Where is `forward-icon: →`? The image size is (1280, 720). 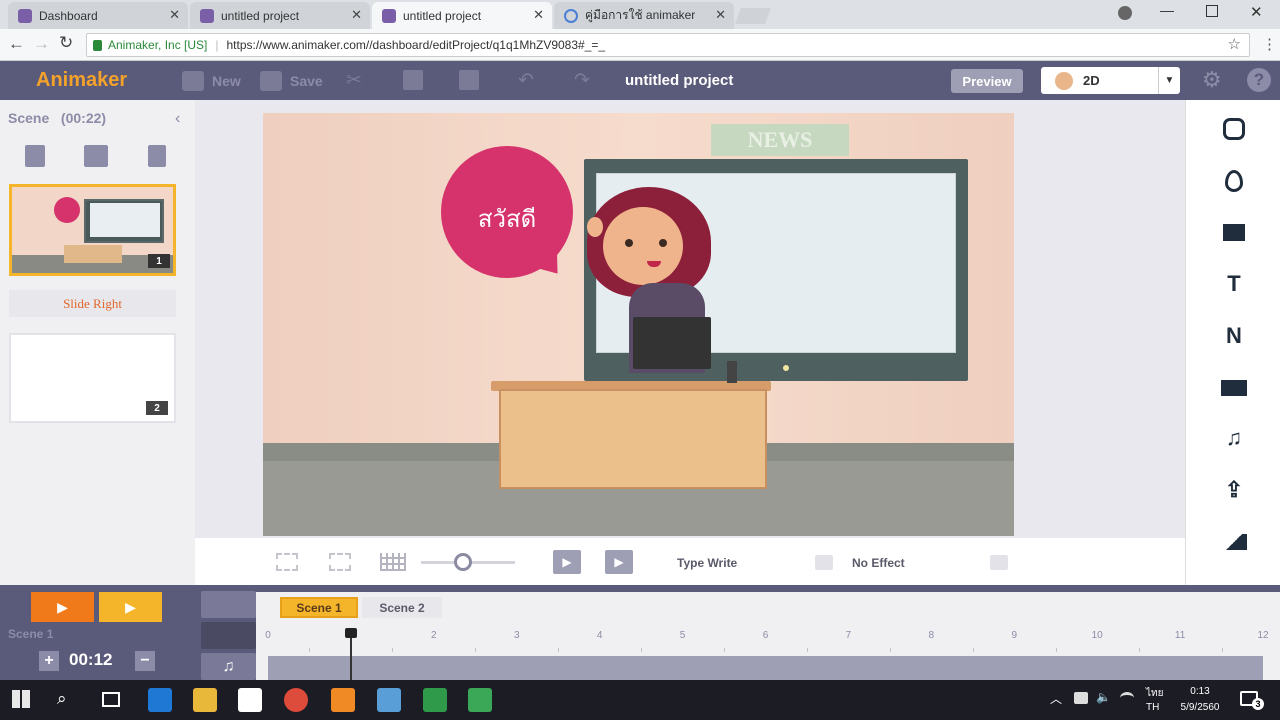
forward-icon: → is located at coordinates (41, 44).